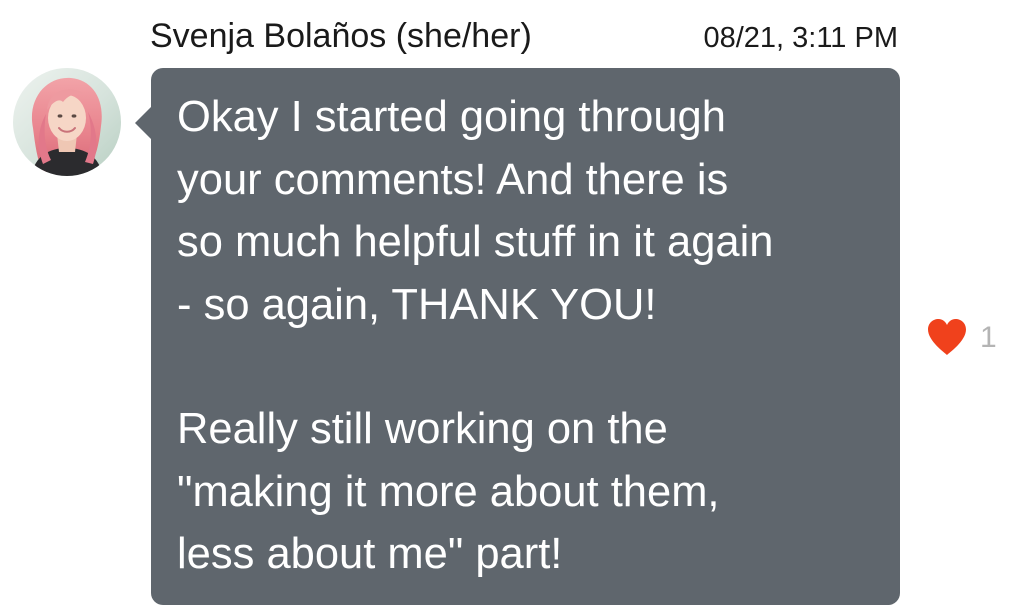  Describe the element at coordinates (800, 38) in the screenshot. I see `message-timestamp: 08/21, 3:11 PM` at that location.